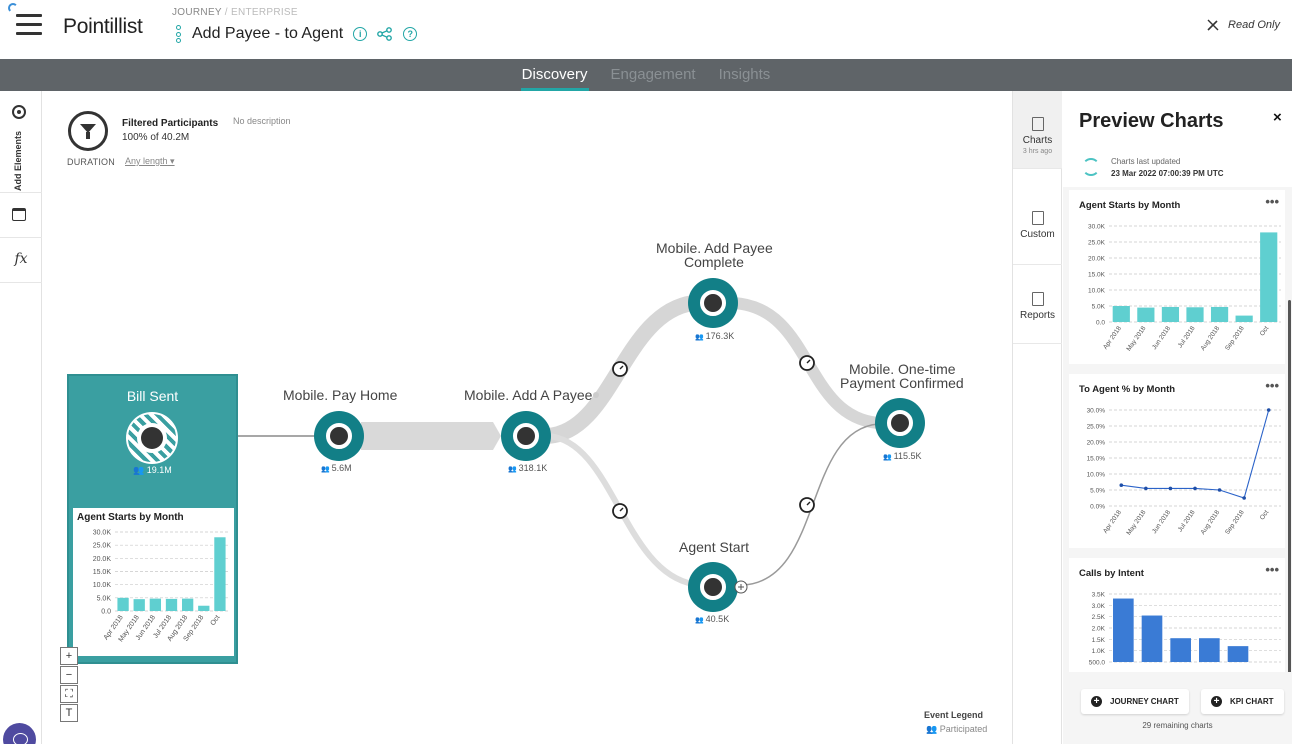 This screenshot has width=1292, height=744. What do you see at coordinates (1146, 161) in the screenshot?
I see `charts-updated-label: Charts last updated` at bounding box center [1146, 161].